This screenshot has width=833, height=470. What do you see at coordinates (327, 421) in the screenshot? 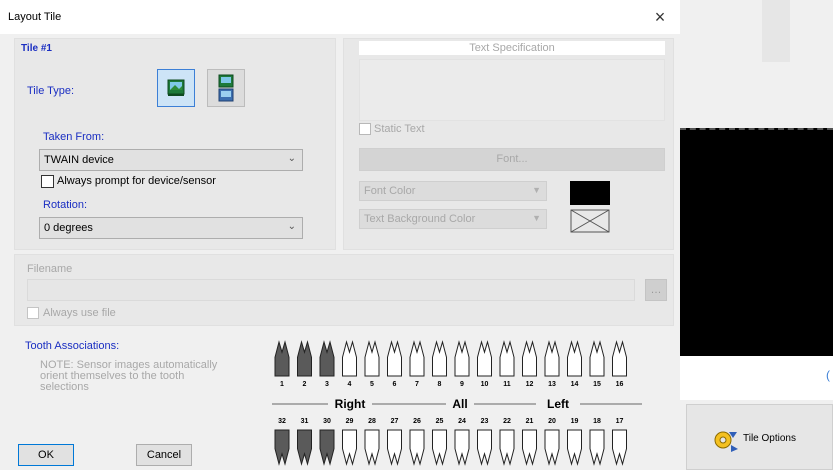
I see `tooth-number: 30` at bounding box center [327, 421].